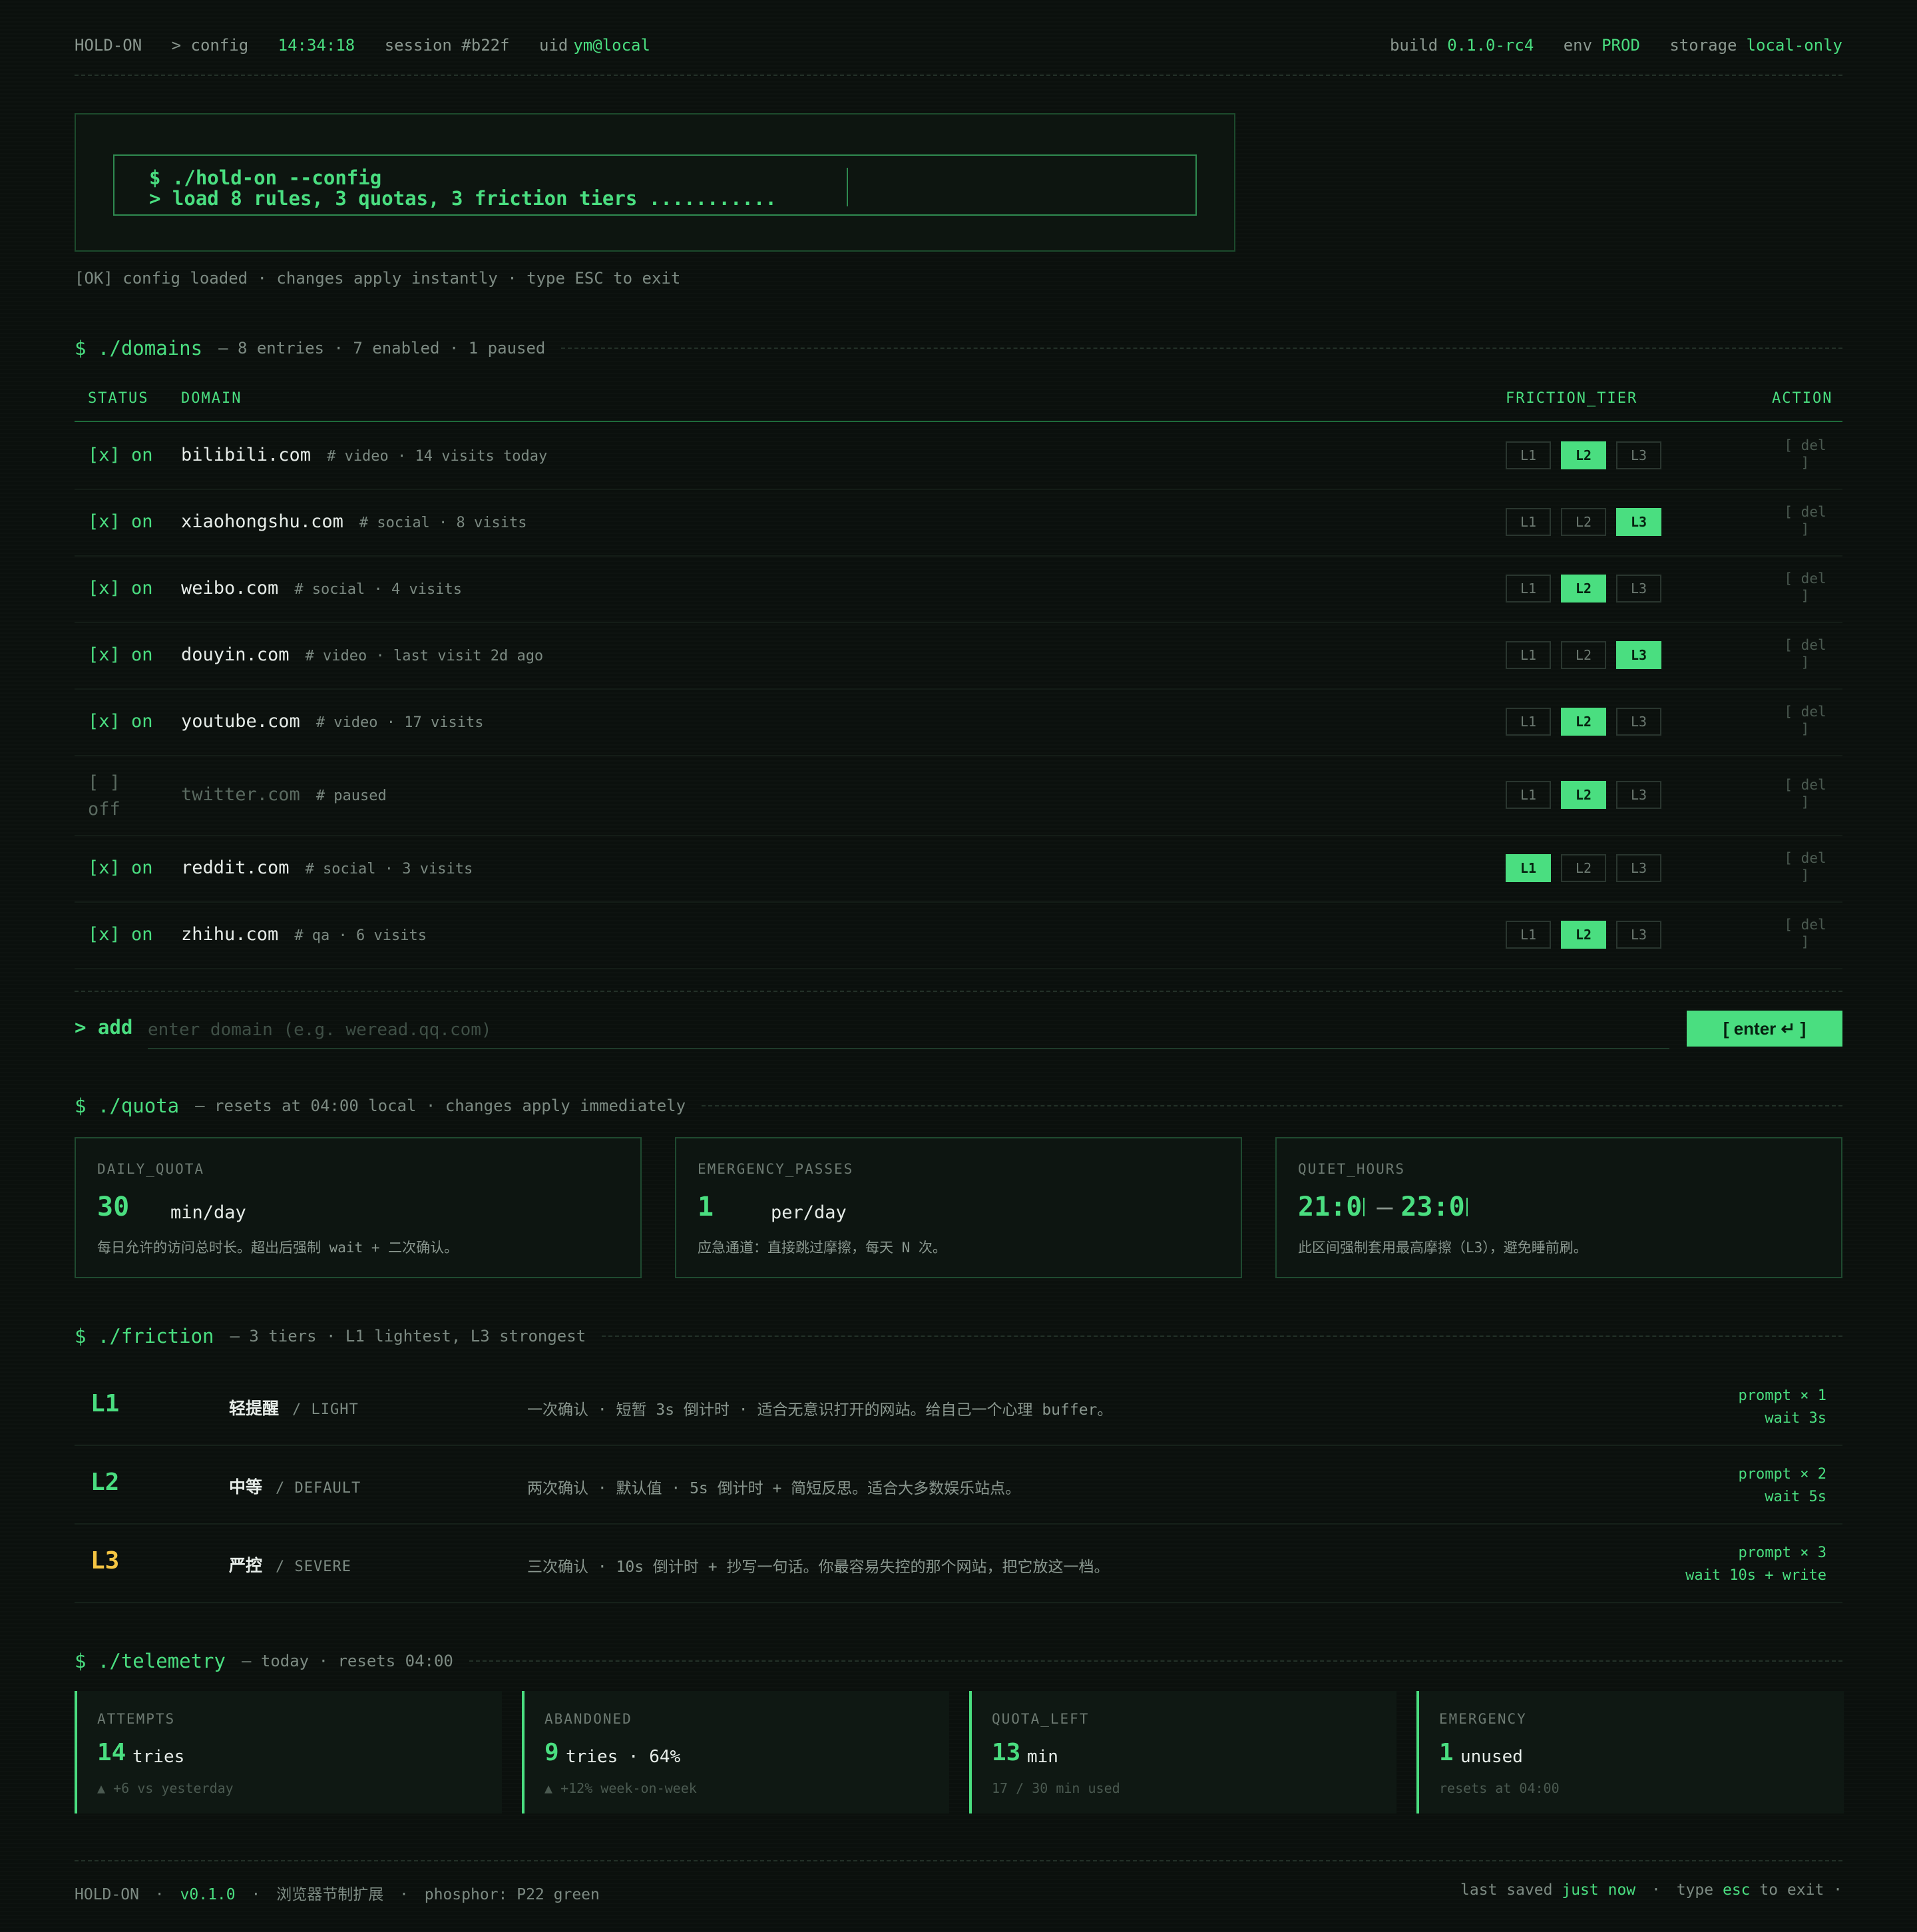 Image resolution: width=1917 pixels, height=1932 pixels. I want to click on quiet-hours-end: 23:0, so click(1432, 1207).